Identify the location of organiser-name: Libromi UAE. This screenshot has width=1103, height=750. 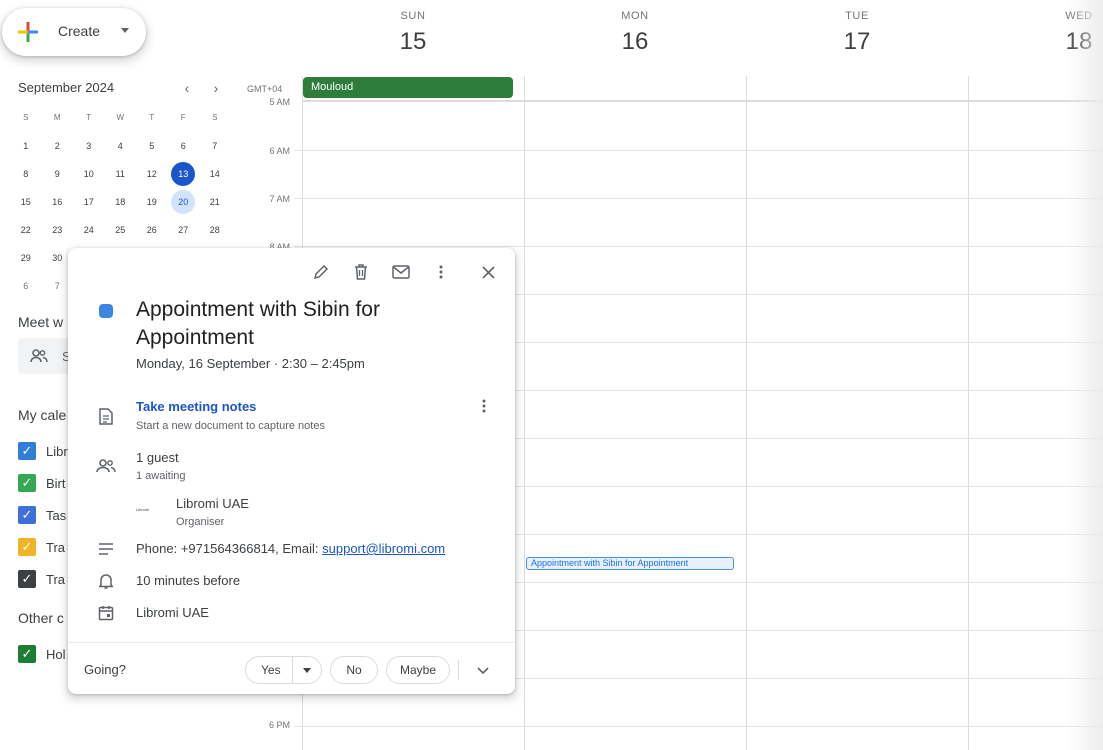
(212, 503).